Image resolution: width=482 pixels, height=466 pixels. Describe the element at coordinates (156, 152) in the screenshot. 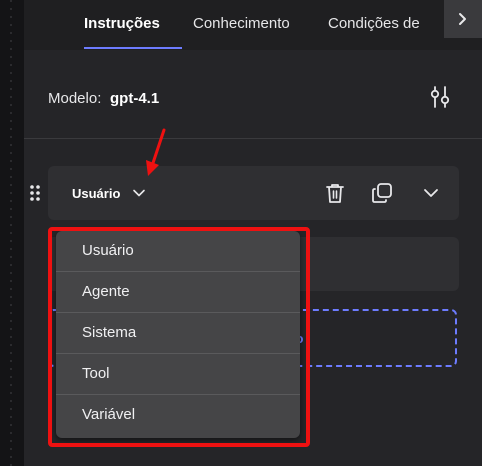

I see `arrow-annotation-icon` at that location.